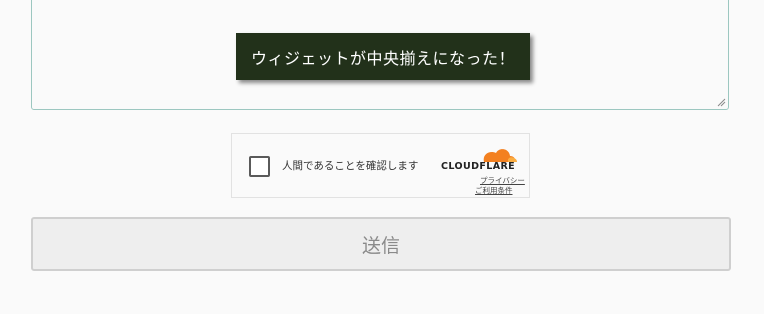  What do you see at coordinates (721, 102) in the screenshot?
I see `resize-handle-icon` at bounding box center [721, 102].